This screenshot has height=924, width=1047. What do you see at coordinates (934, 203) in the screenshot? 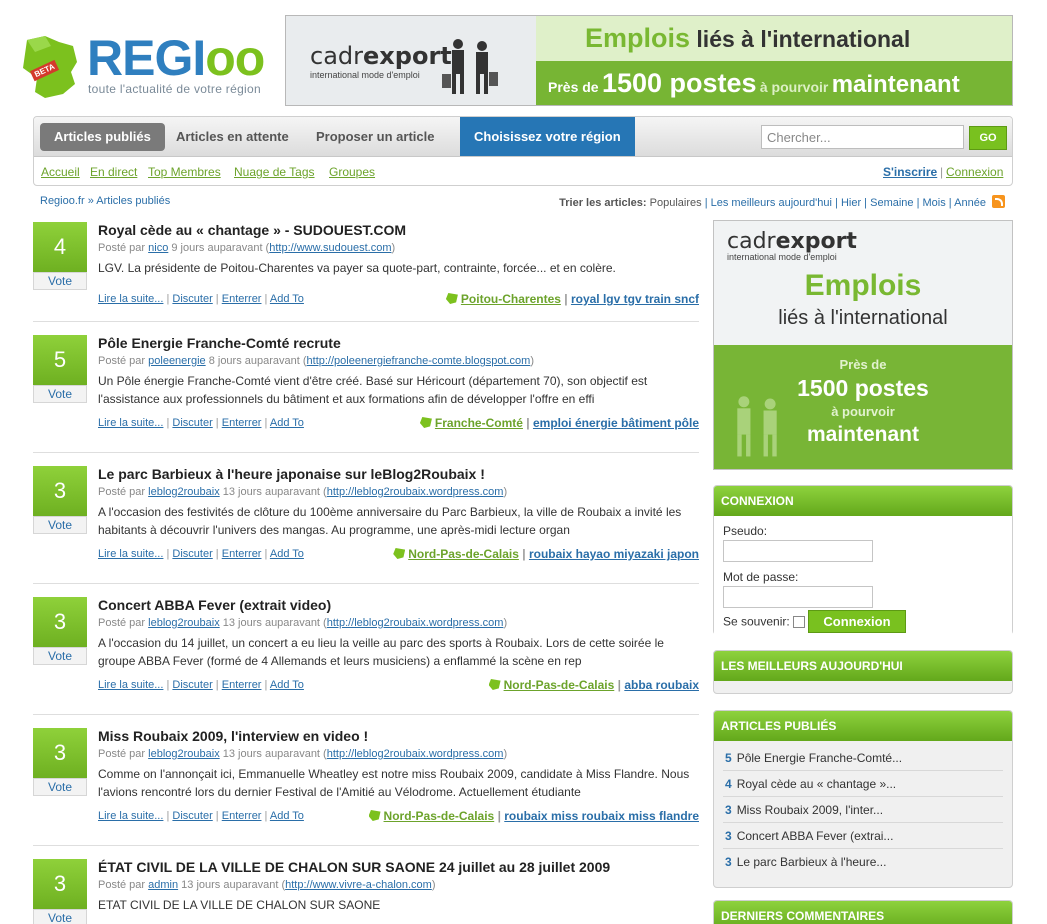
I see `sort-mois: Mois` at bounding box center [934, 203].